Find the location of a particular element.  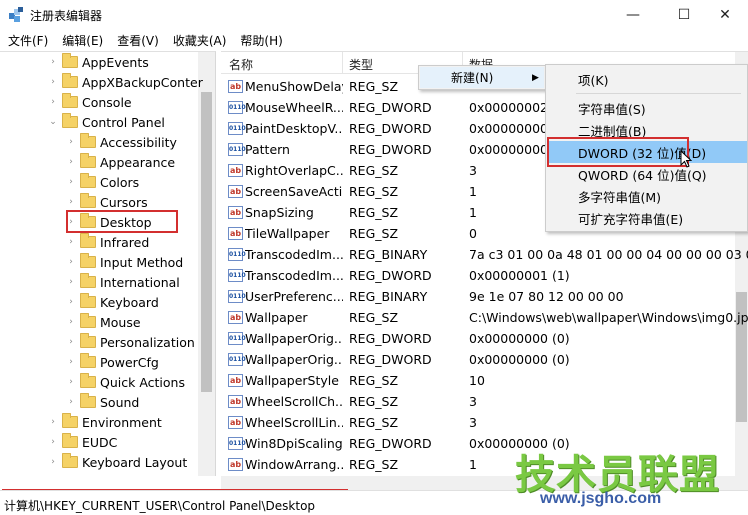

tree-item: › EUDC is located at coordinates (82, 442).